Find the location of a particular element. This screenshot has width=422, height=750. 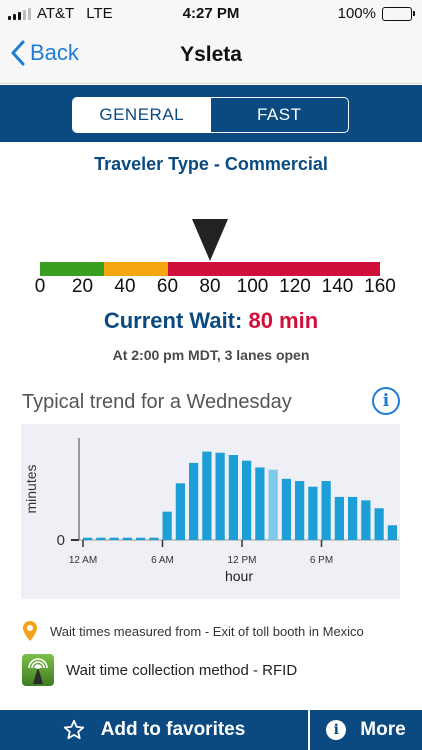

more-button: i More is located at coordinates (366, 730).